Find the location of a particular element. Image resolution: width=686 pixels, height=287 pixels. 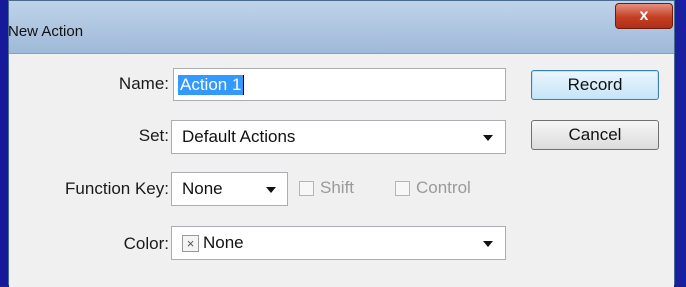

close-icon: x is located at coordinates (644, 15).